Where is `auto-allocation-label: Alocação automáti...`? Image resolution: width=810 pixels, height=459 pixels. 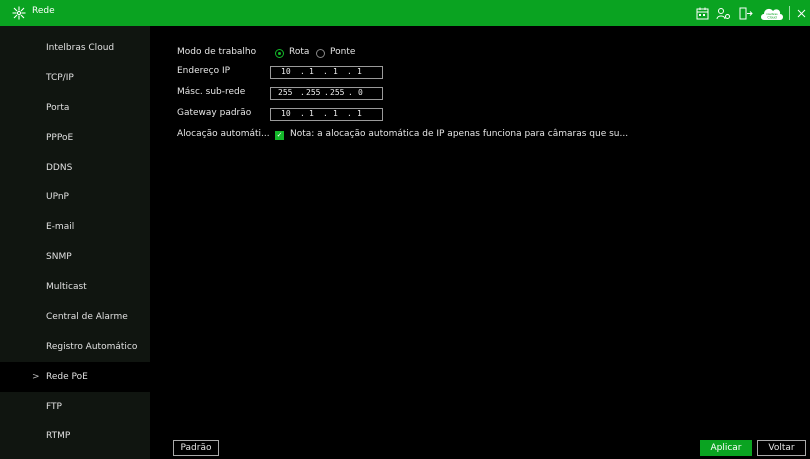 auto-allocation-label: Alocação automáti... is located at coordinates (223, 134).